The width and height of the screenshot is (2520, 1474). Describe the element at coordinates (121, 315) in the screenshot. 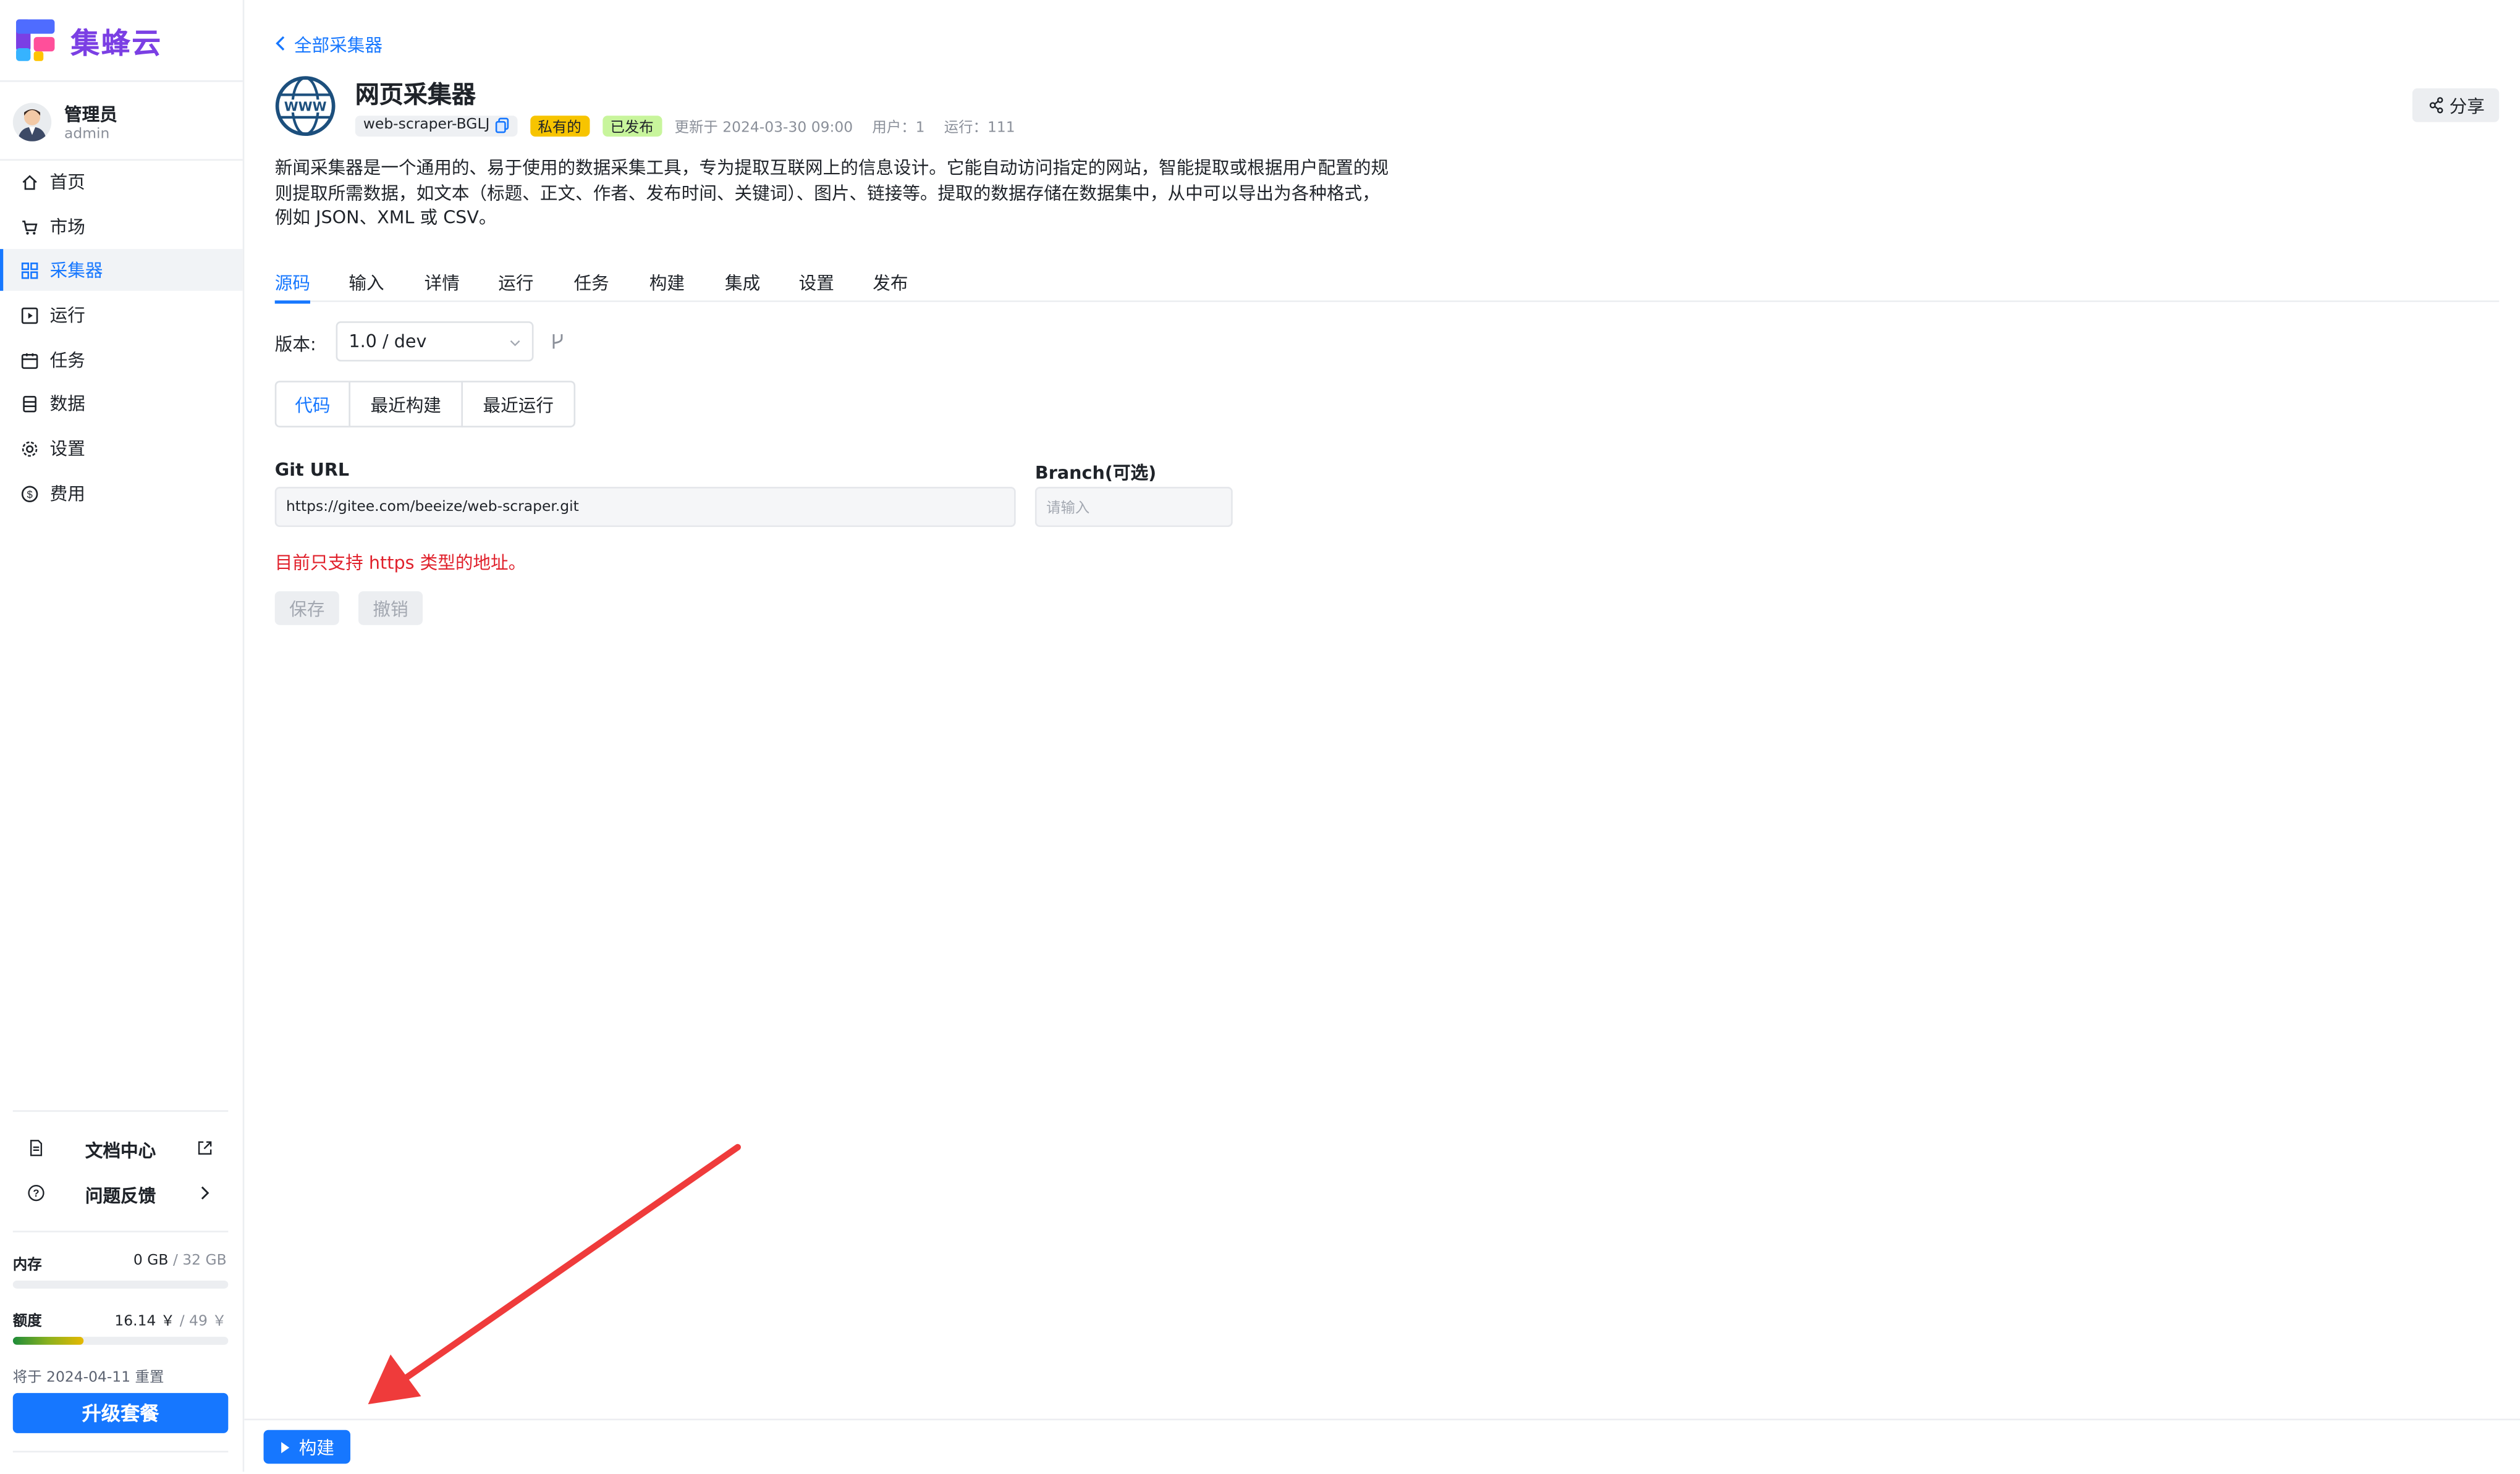

I see `nav-item-runs: 运行` at that location.